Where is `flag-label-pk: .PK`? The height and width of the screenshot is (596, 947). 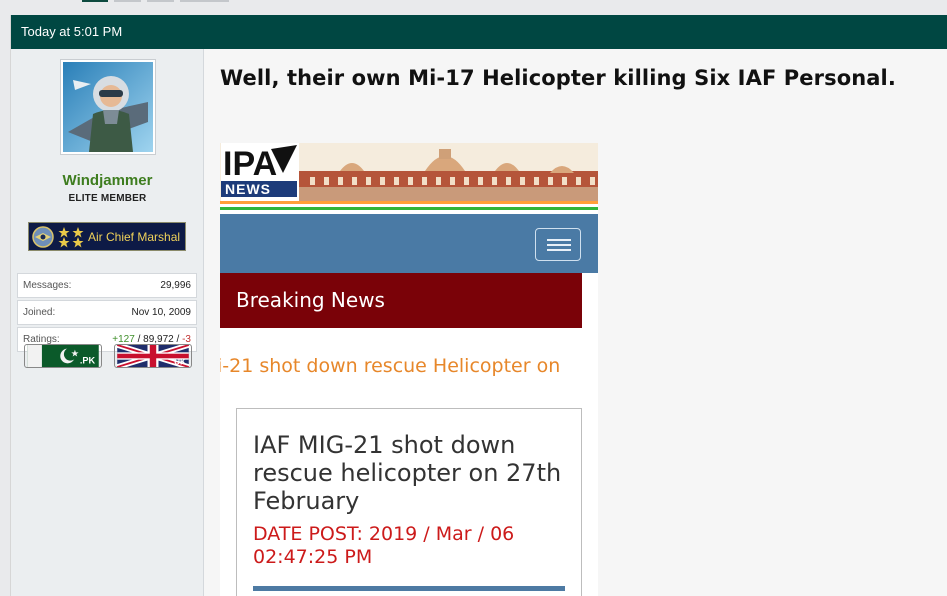 flag-label-pk: .PK is located at coordinates (88, 360).